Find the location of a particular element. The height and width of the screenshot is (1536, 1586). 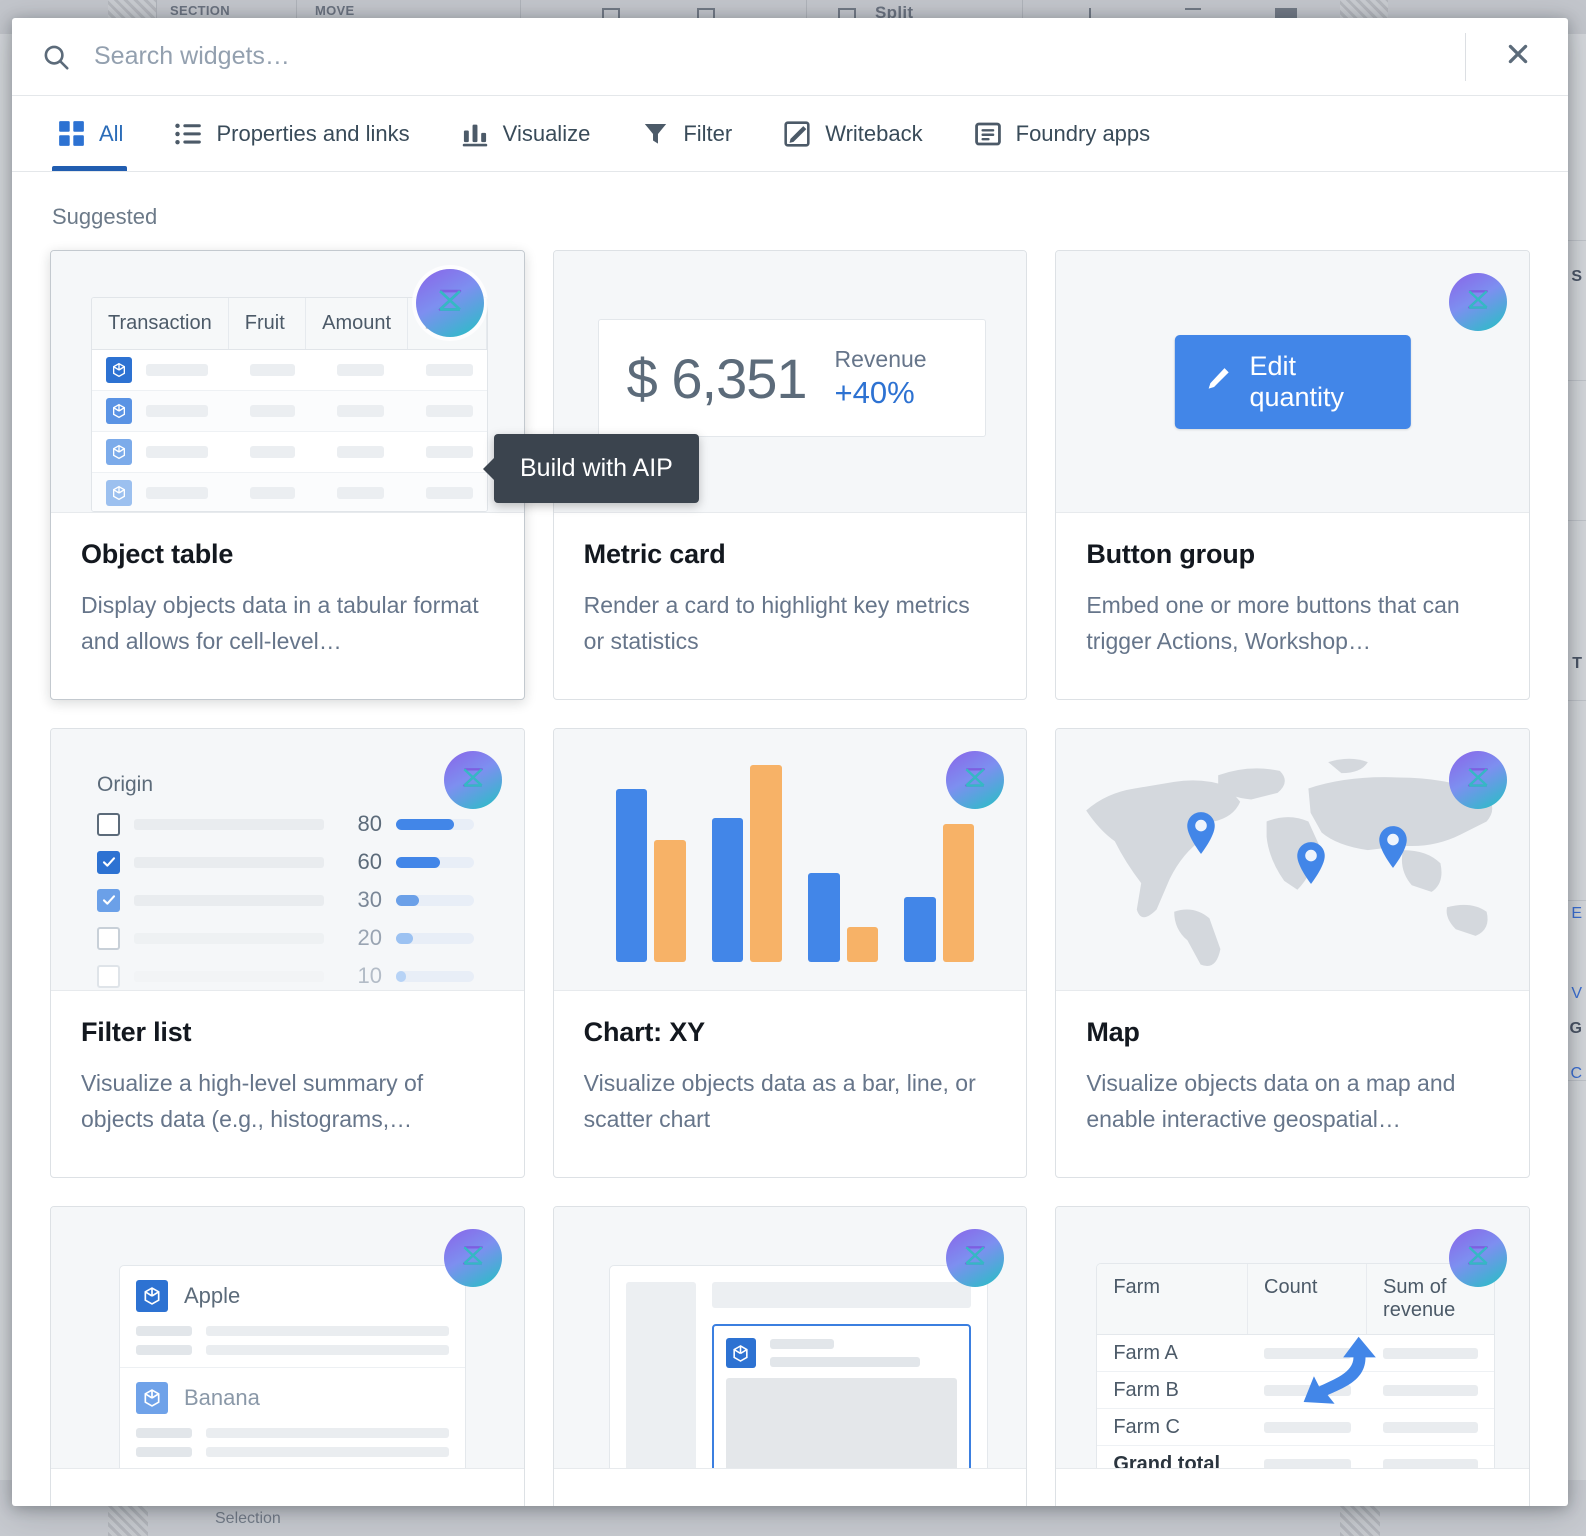

toolbar-label-move: MOVE is located at coordinates (335, 10).